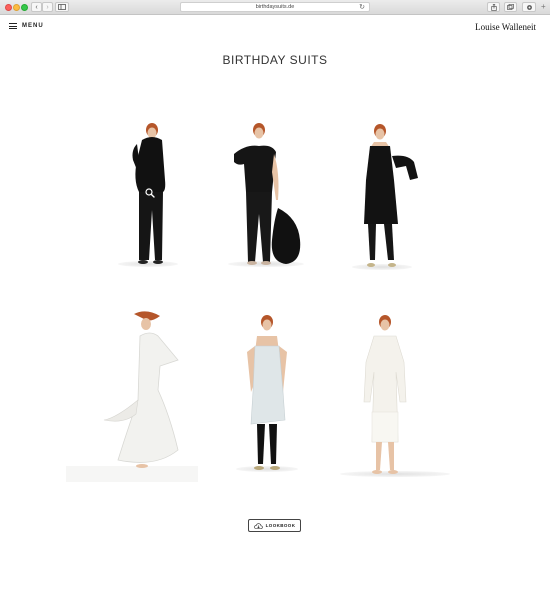  I want to click on model-photo-white-knit-dress, so click(385, 394).